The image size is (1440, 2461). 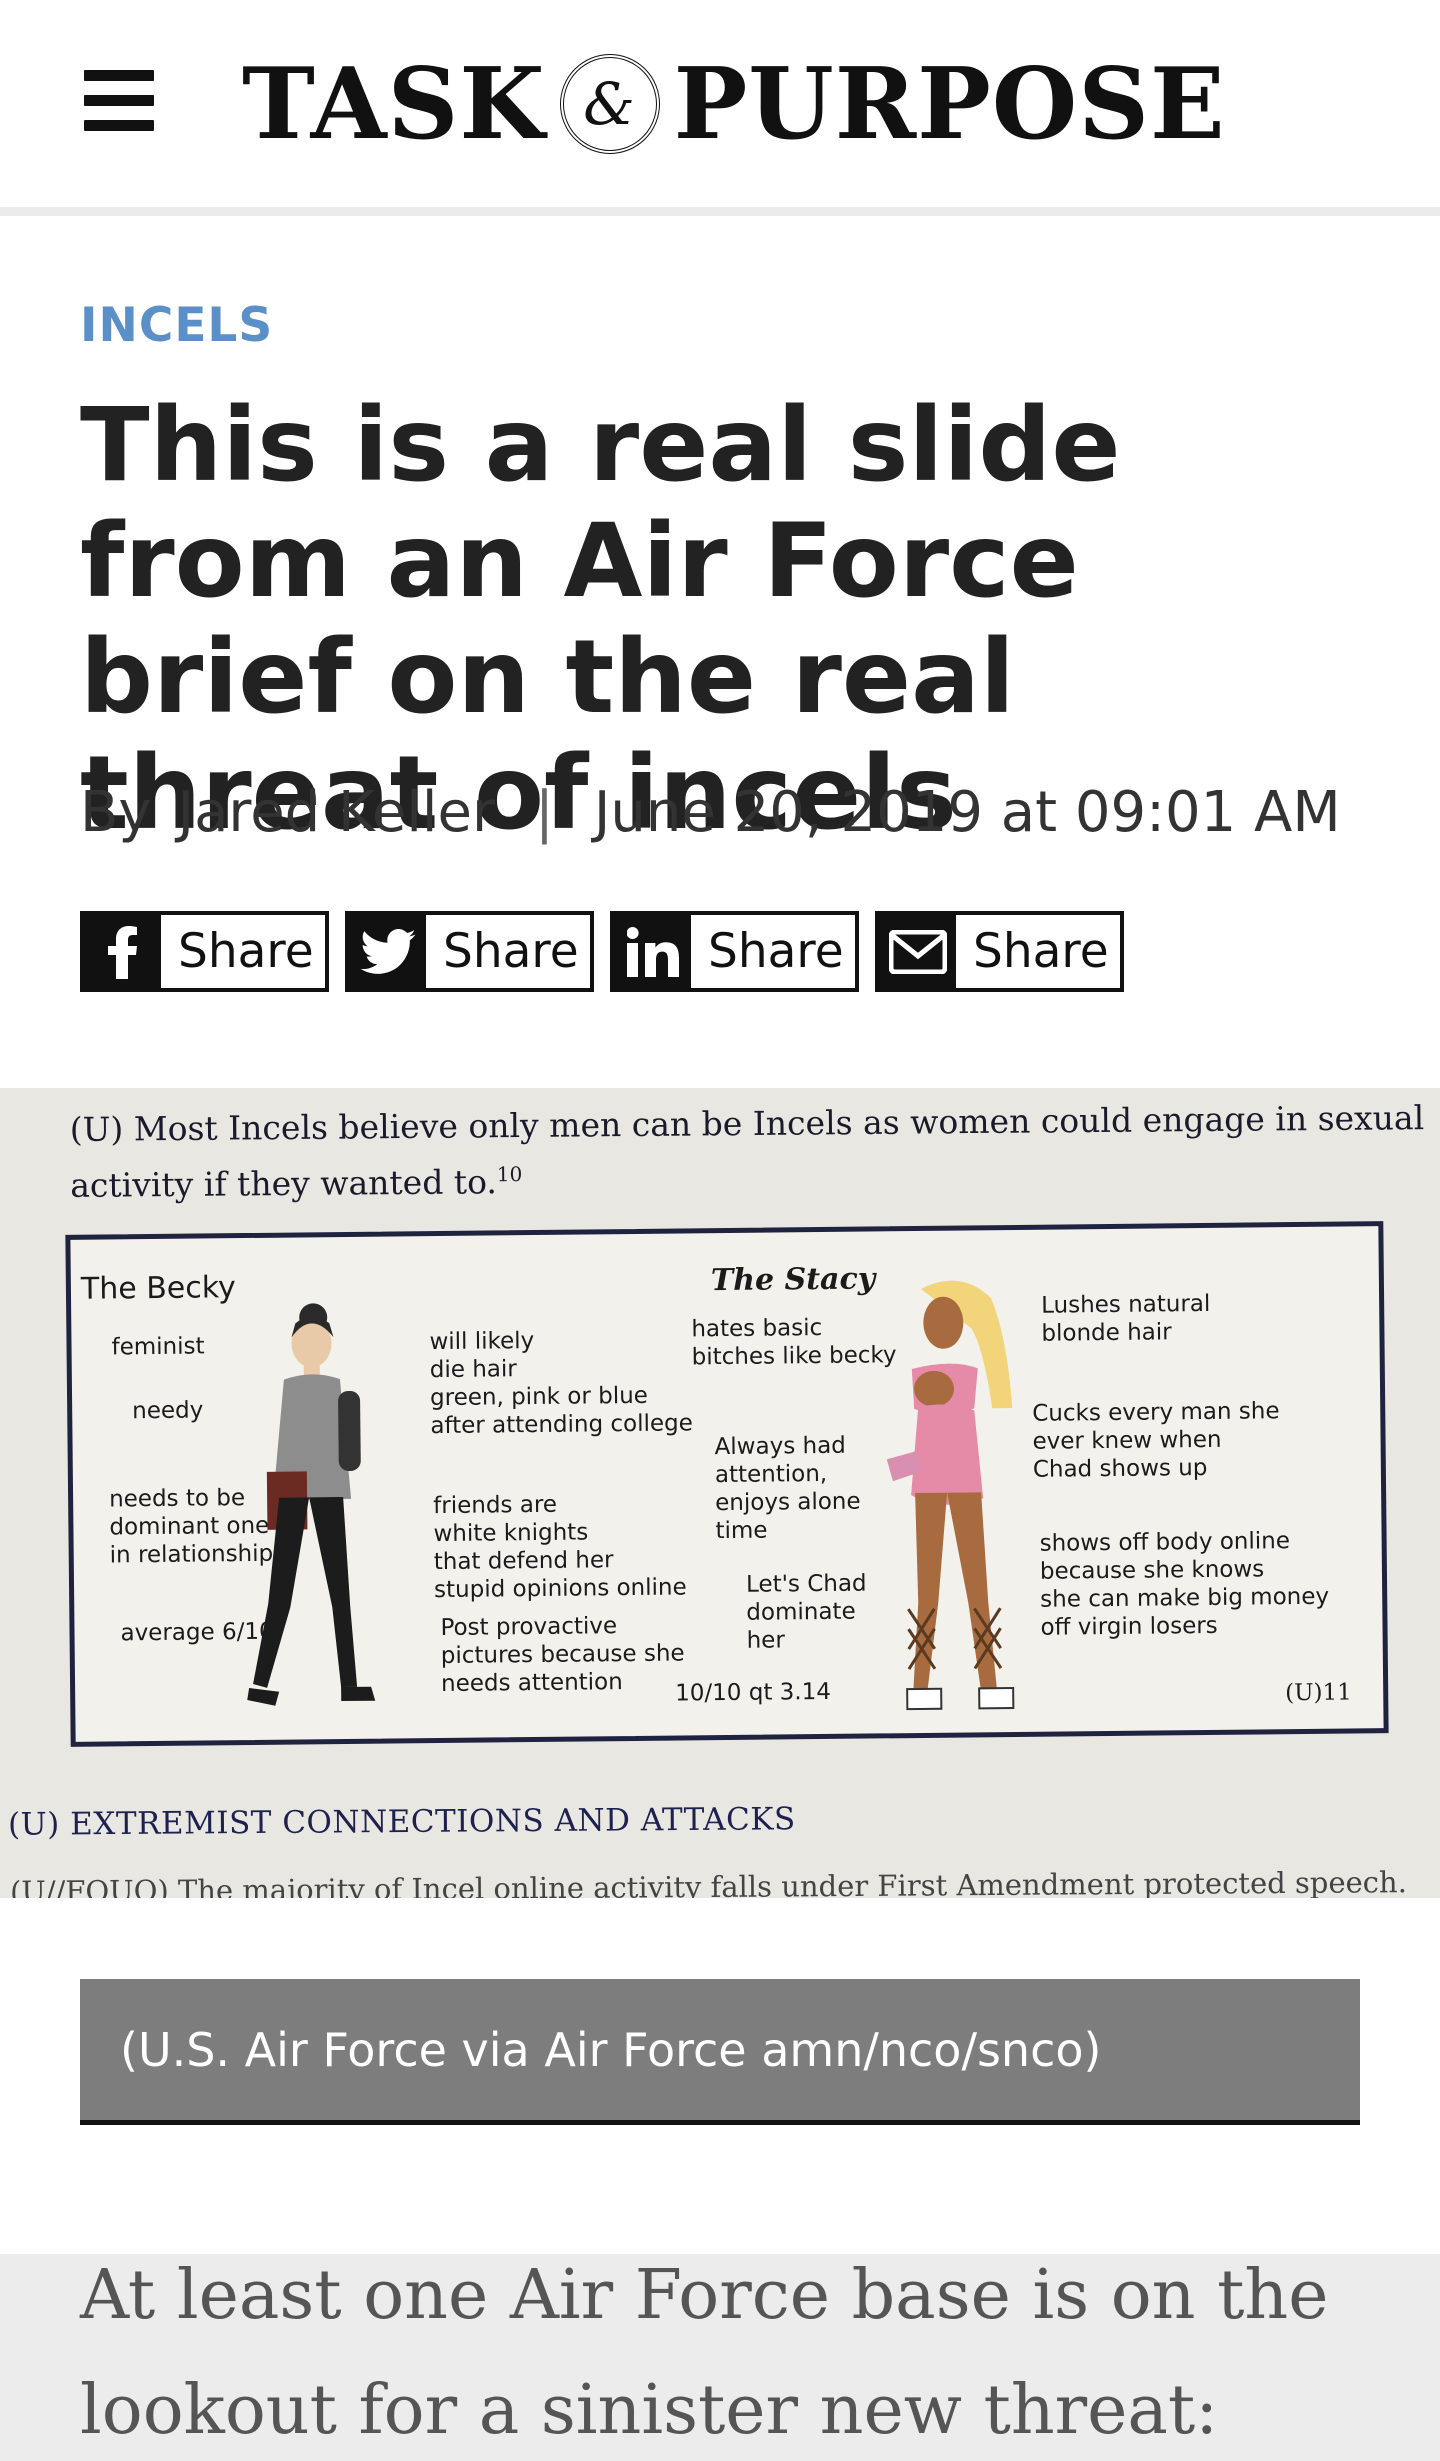 What do you see at coordinates (806, 1612) in the screenshot?
I see `stacy-trait-chad: Let's Chad dominate her` at bounding box center [806, 1612].